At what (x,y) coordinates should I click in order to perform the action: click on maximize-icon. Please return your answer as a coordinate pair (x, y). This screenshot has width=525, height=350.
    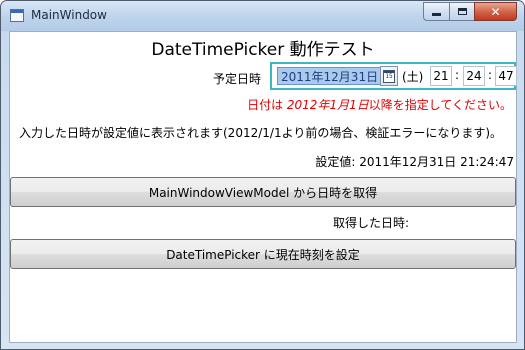
    Looking at the image, I should click on (462, 11).